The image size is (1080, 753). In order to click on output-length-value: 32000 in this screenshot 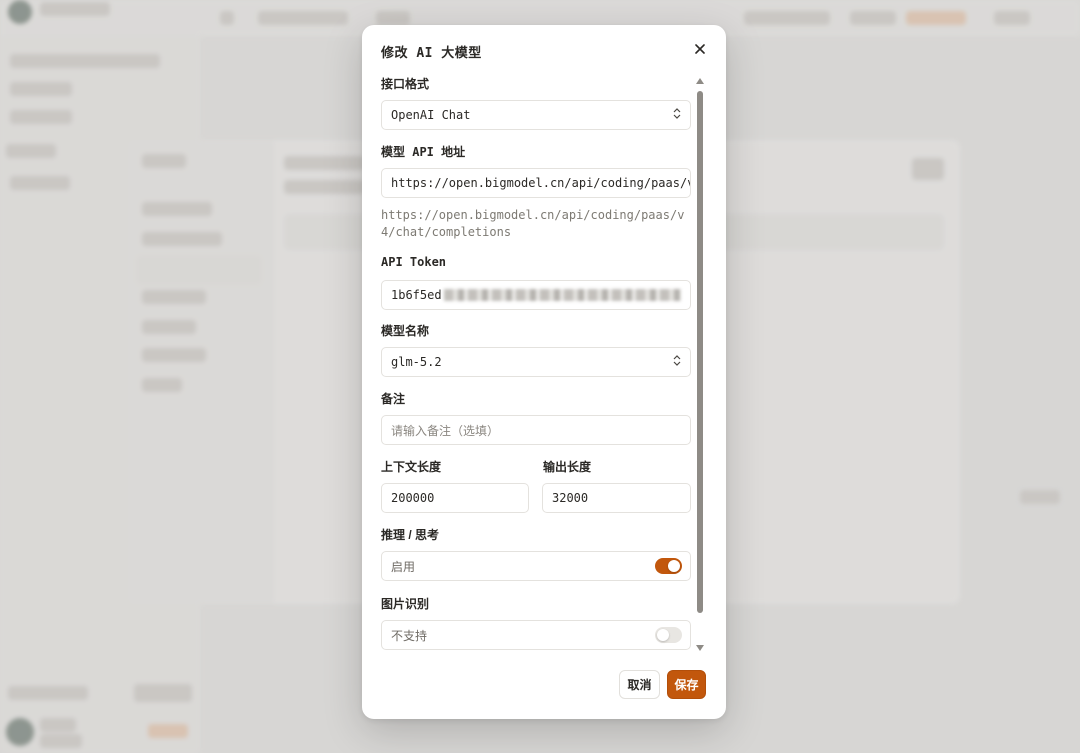, I will do `click(570, 498)`.